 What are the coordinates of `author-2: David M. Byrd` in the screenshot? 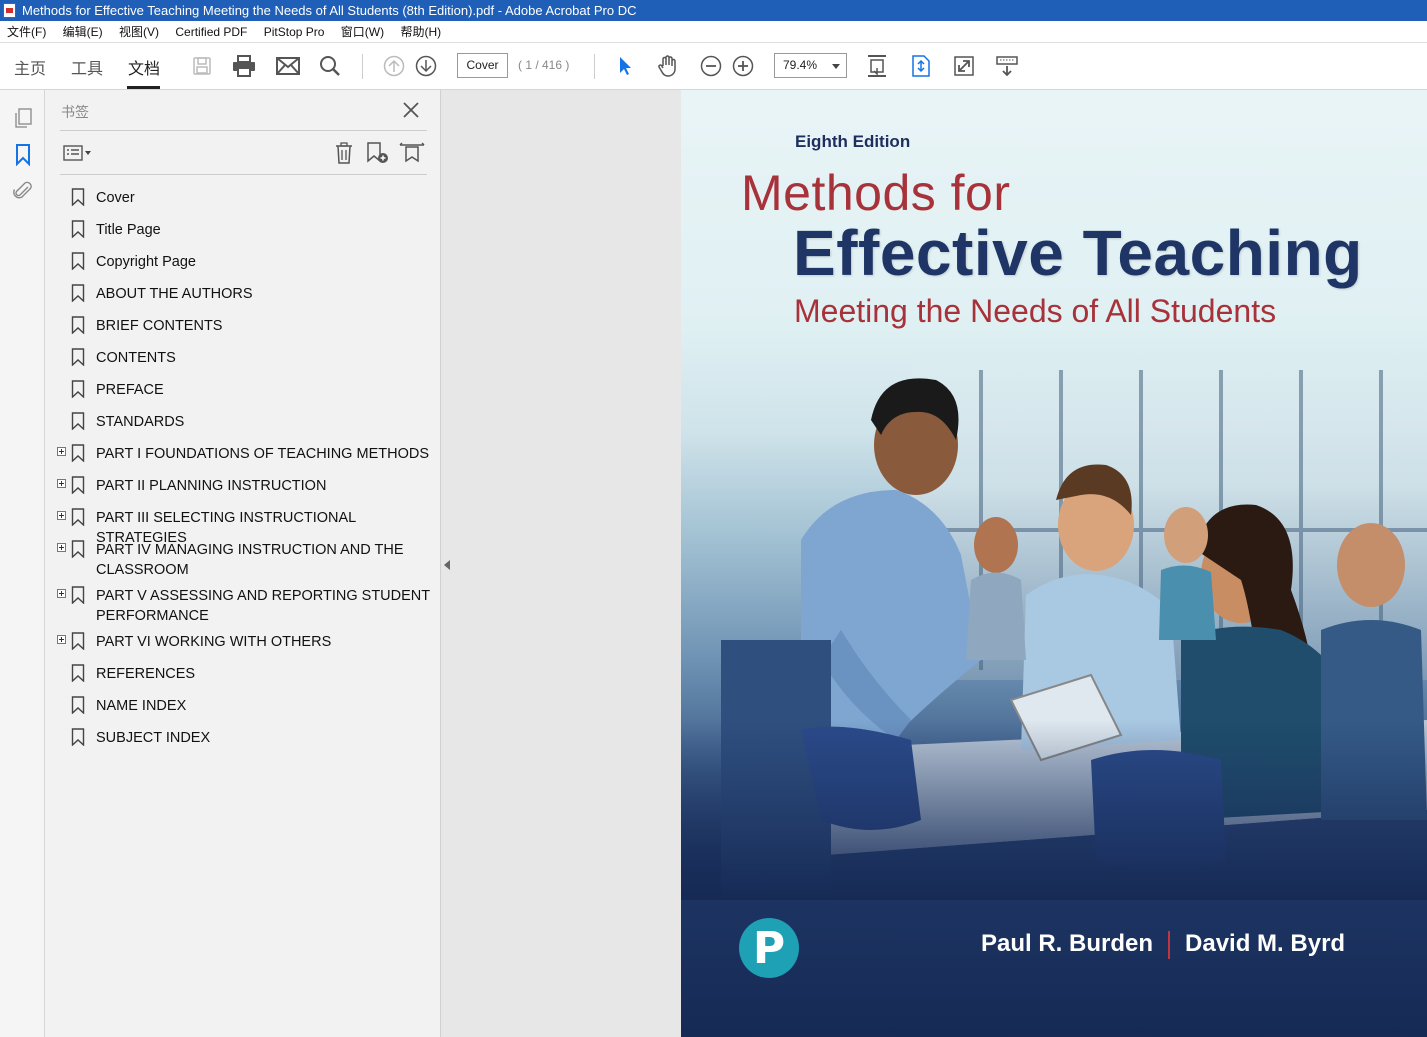 It's located at (1265, 943).